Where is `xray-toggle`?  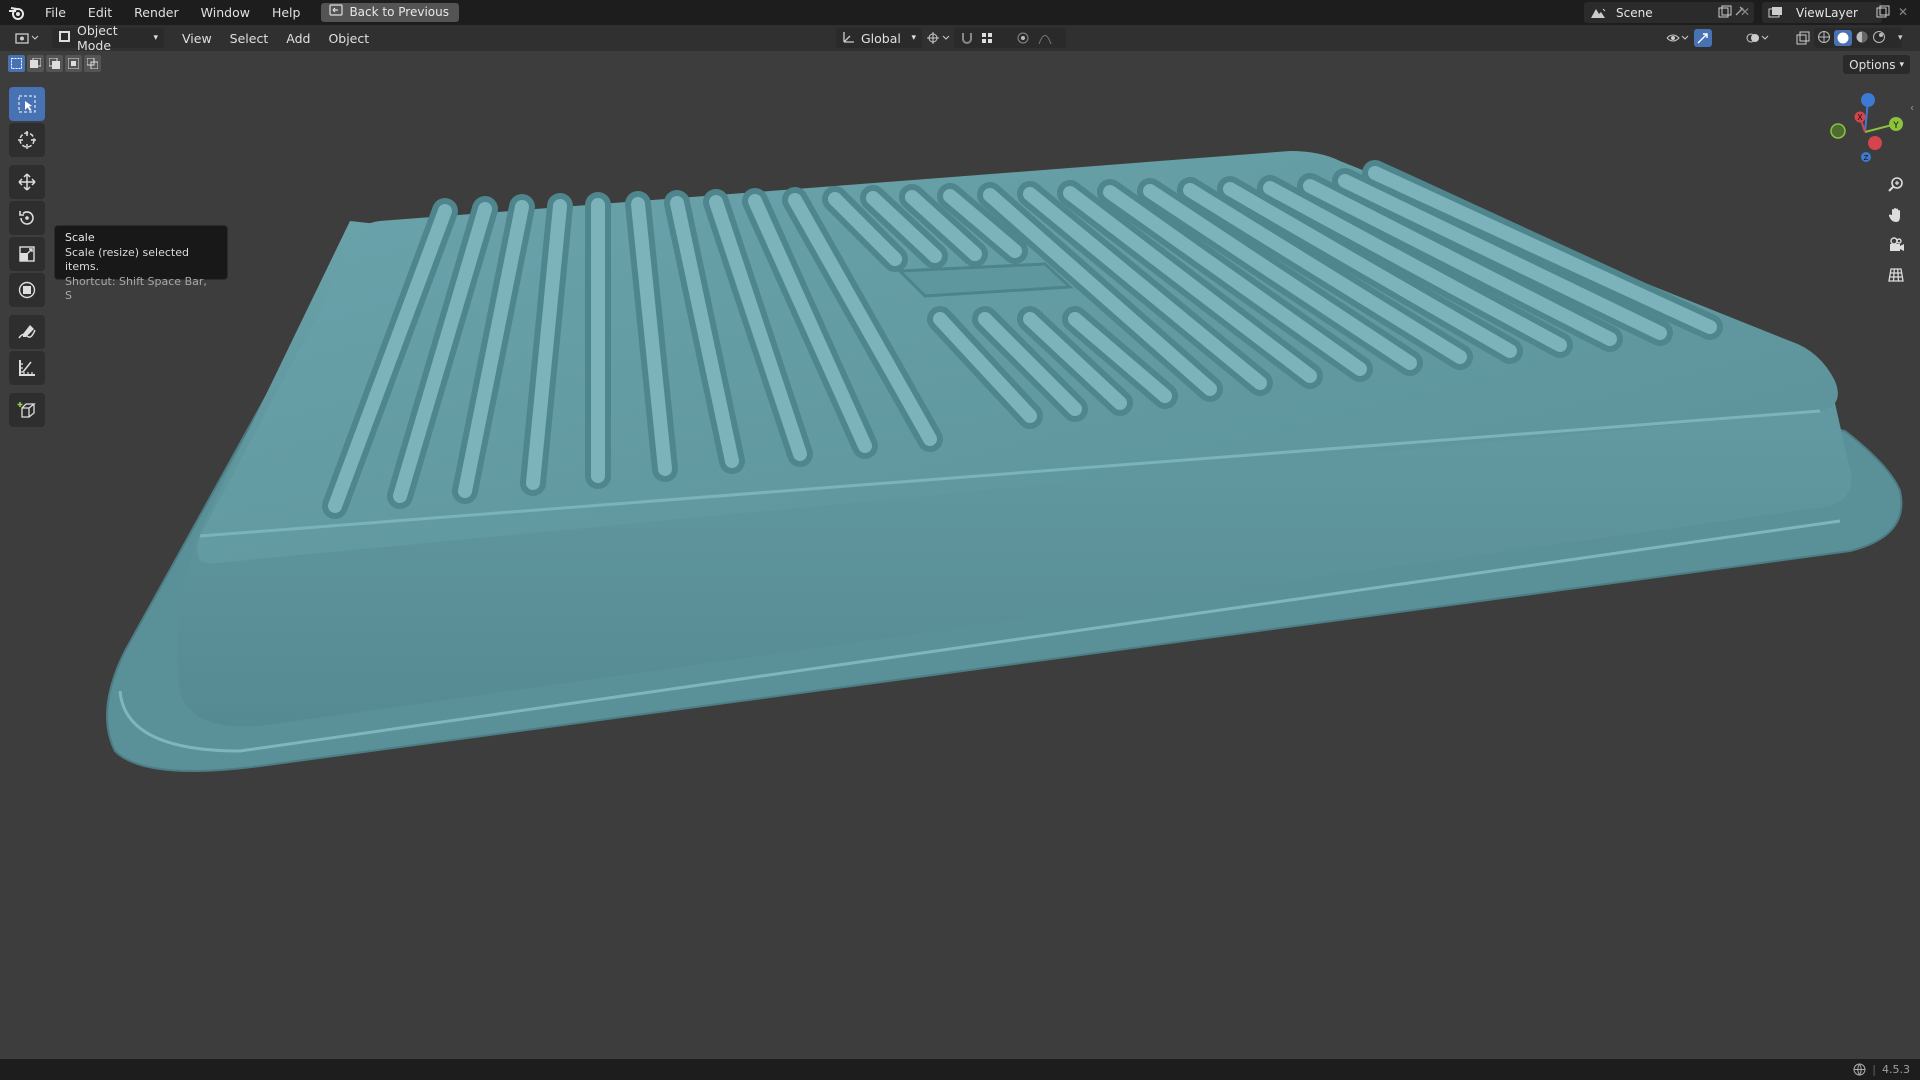 xray-toggle is located at coordinates (1803, 38).